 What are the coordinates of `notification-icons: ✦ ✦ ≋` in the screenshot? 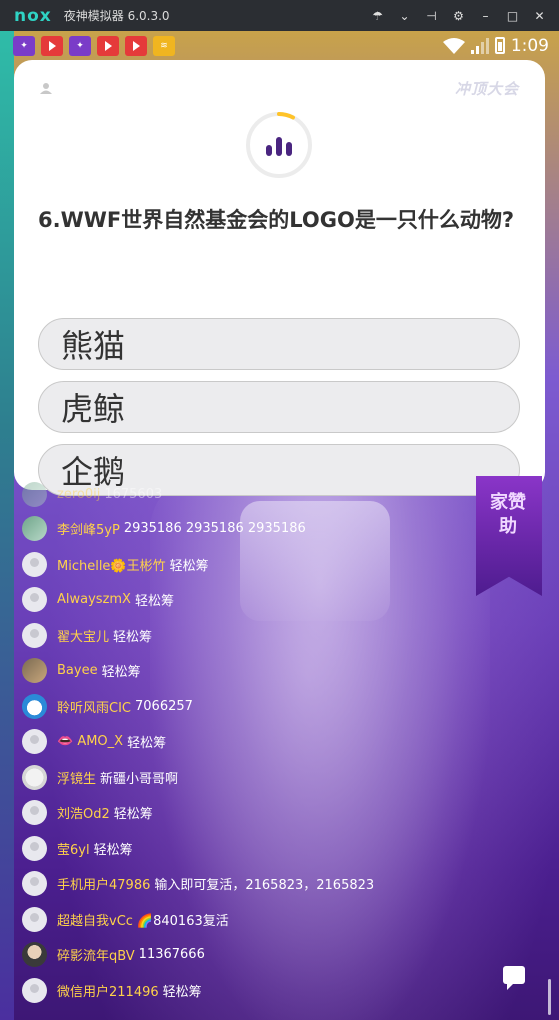 It's located at (94, 45).